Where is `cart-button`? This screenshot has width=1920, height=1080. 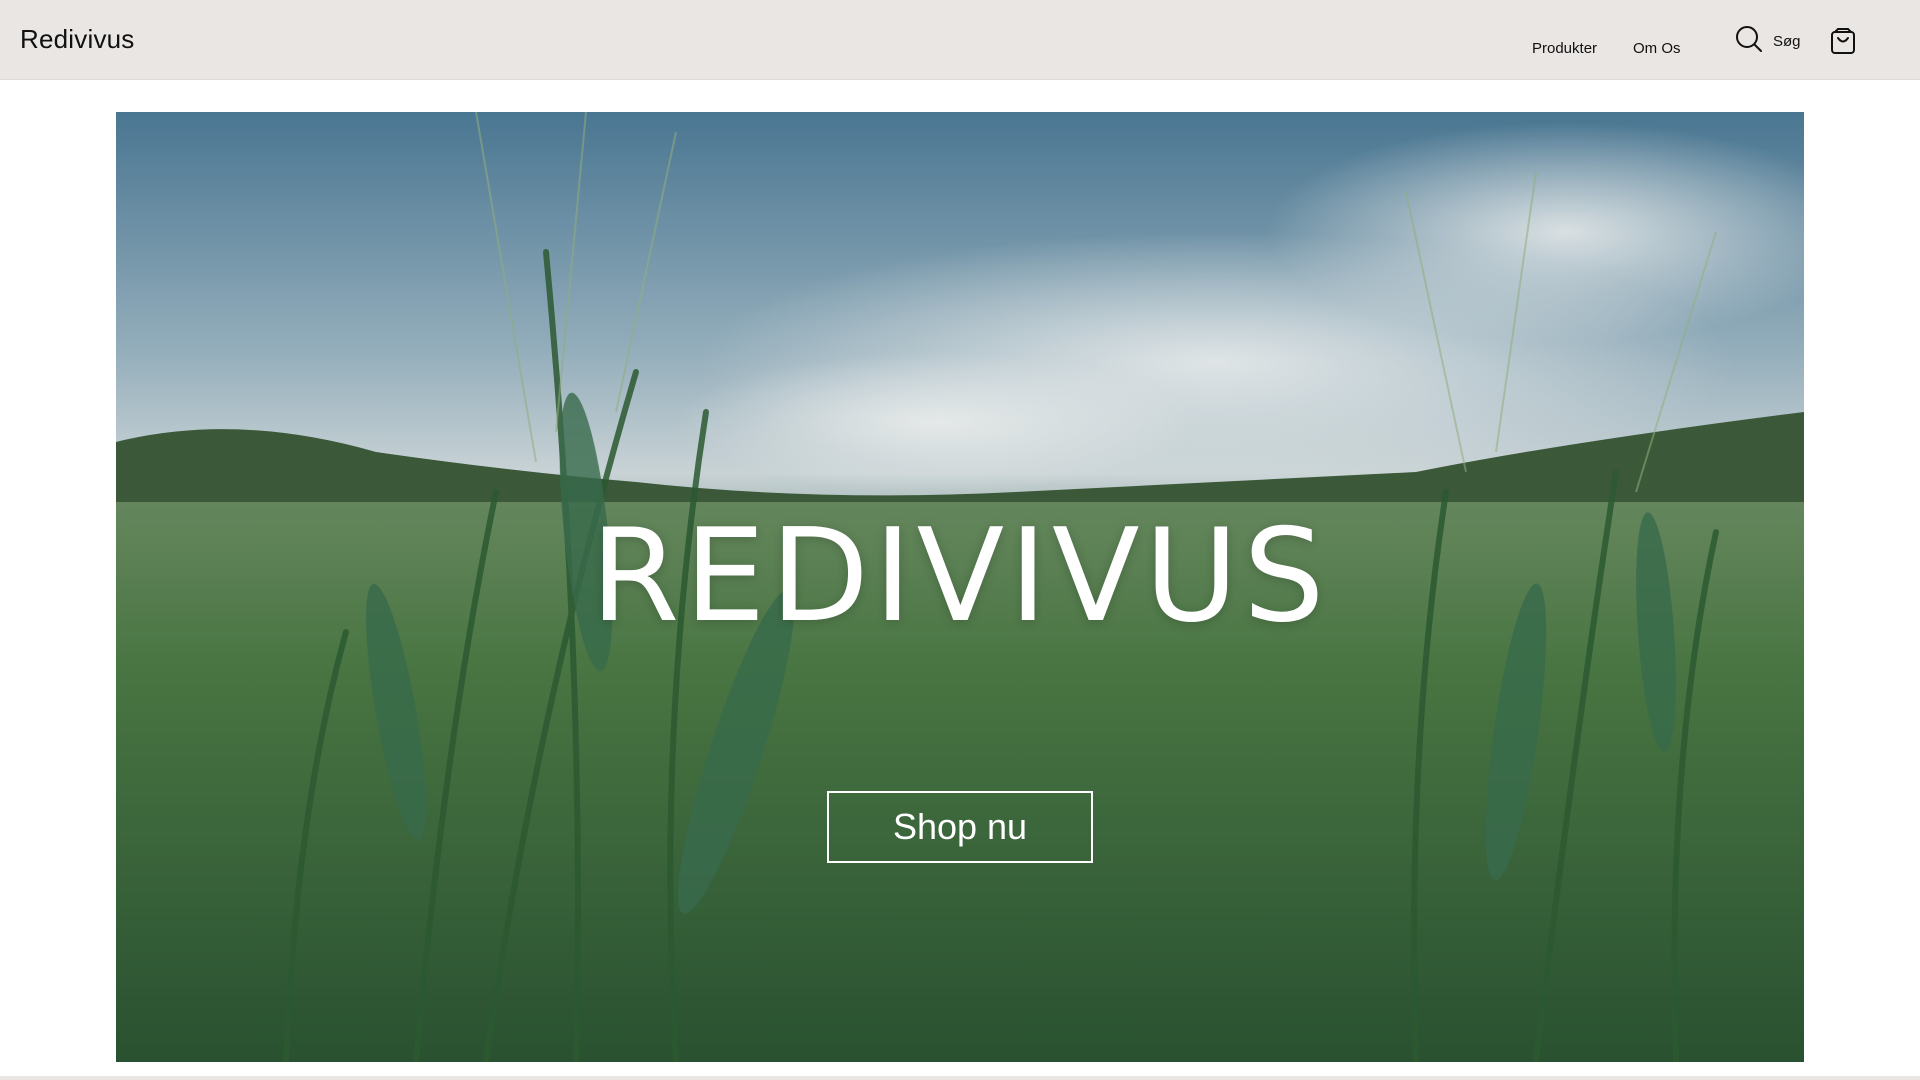
cart-button is located at coordinates (1843, 41).